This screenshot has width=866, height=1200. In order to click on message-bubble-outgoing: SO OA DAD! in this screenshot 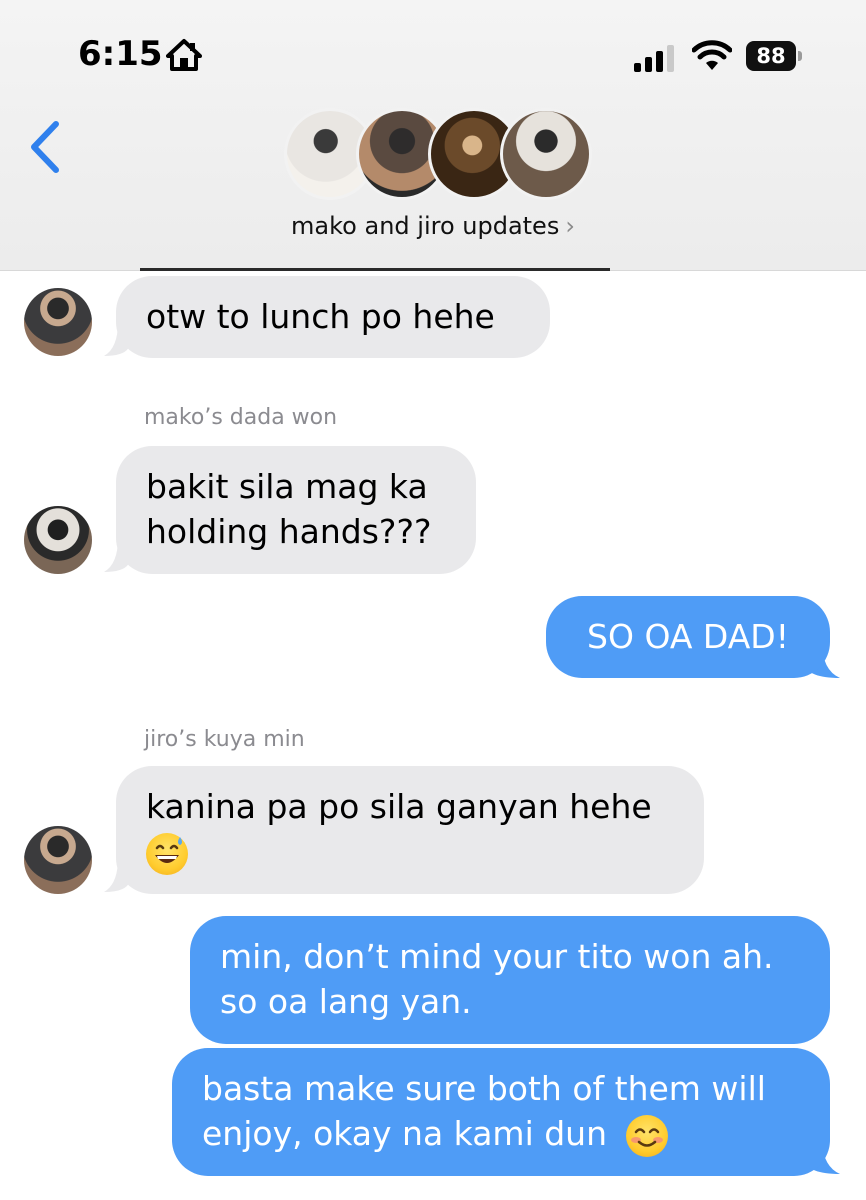, I will do `click(688, 637)`.